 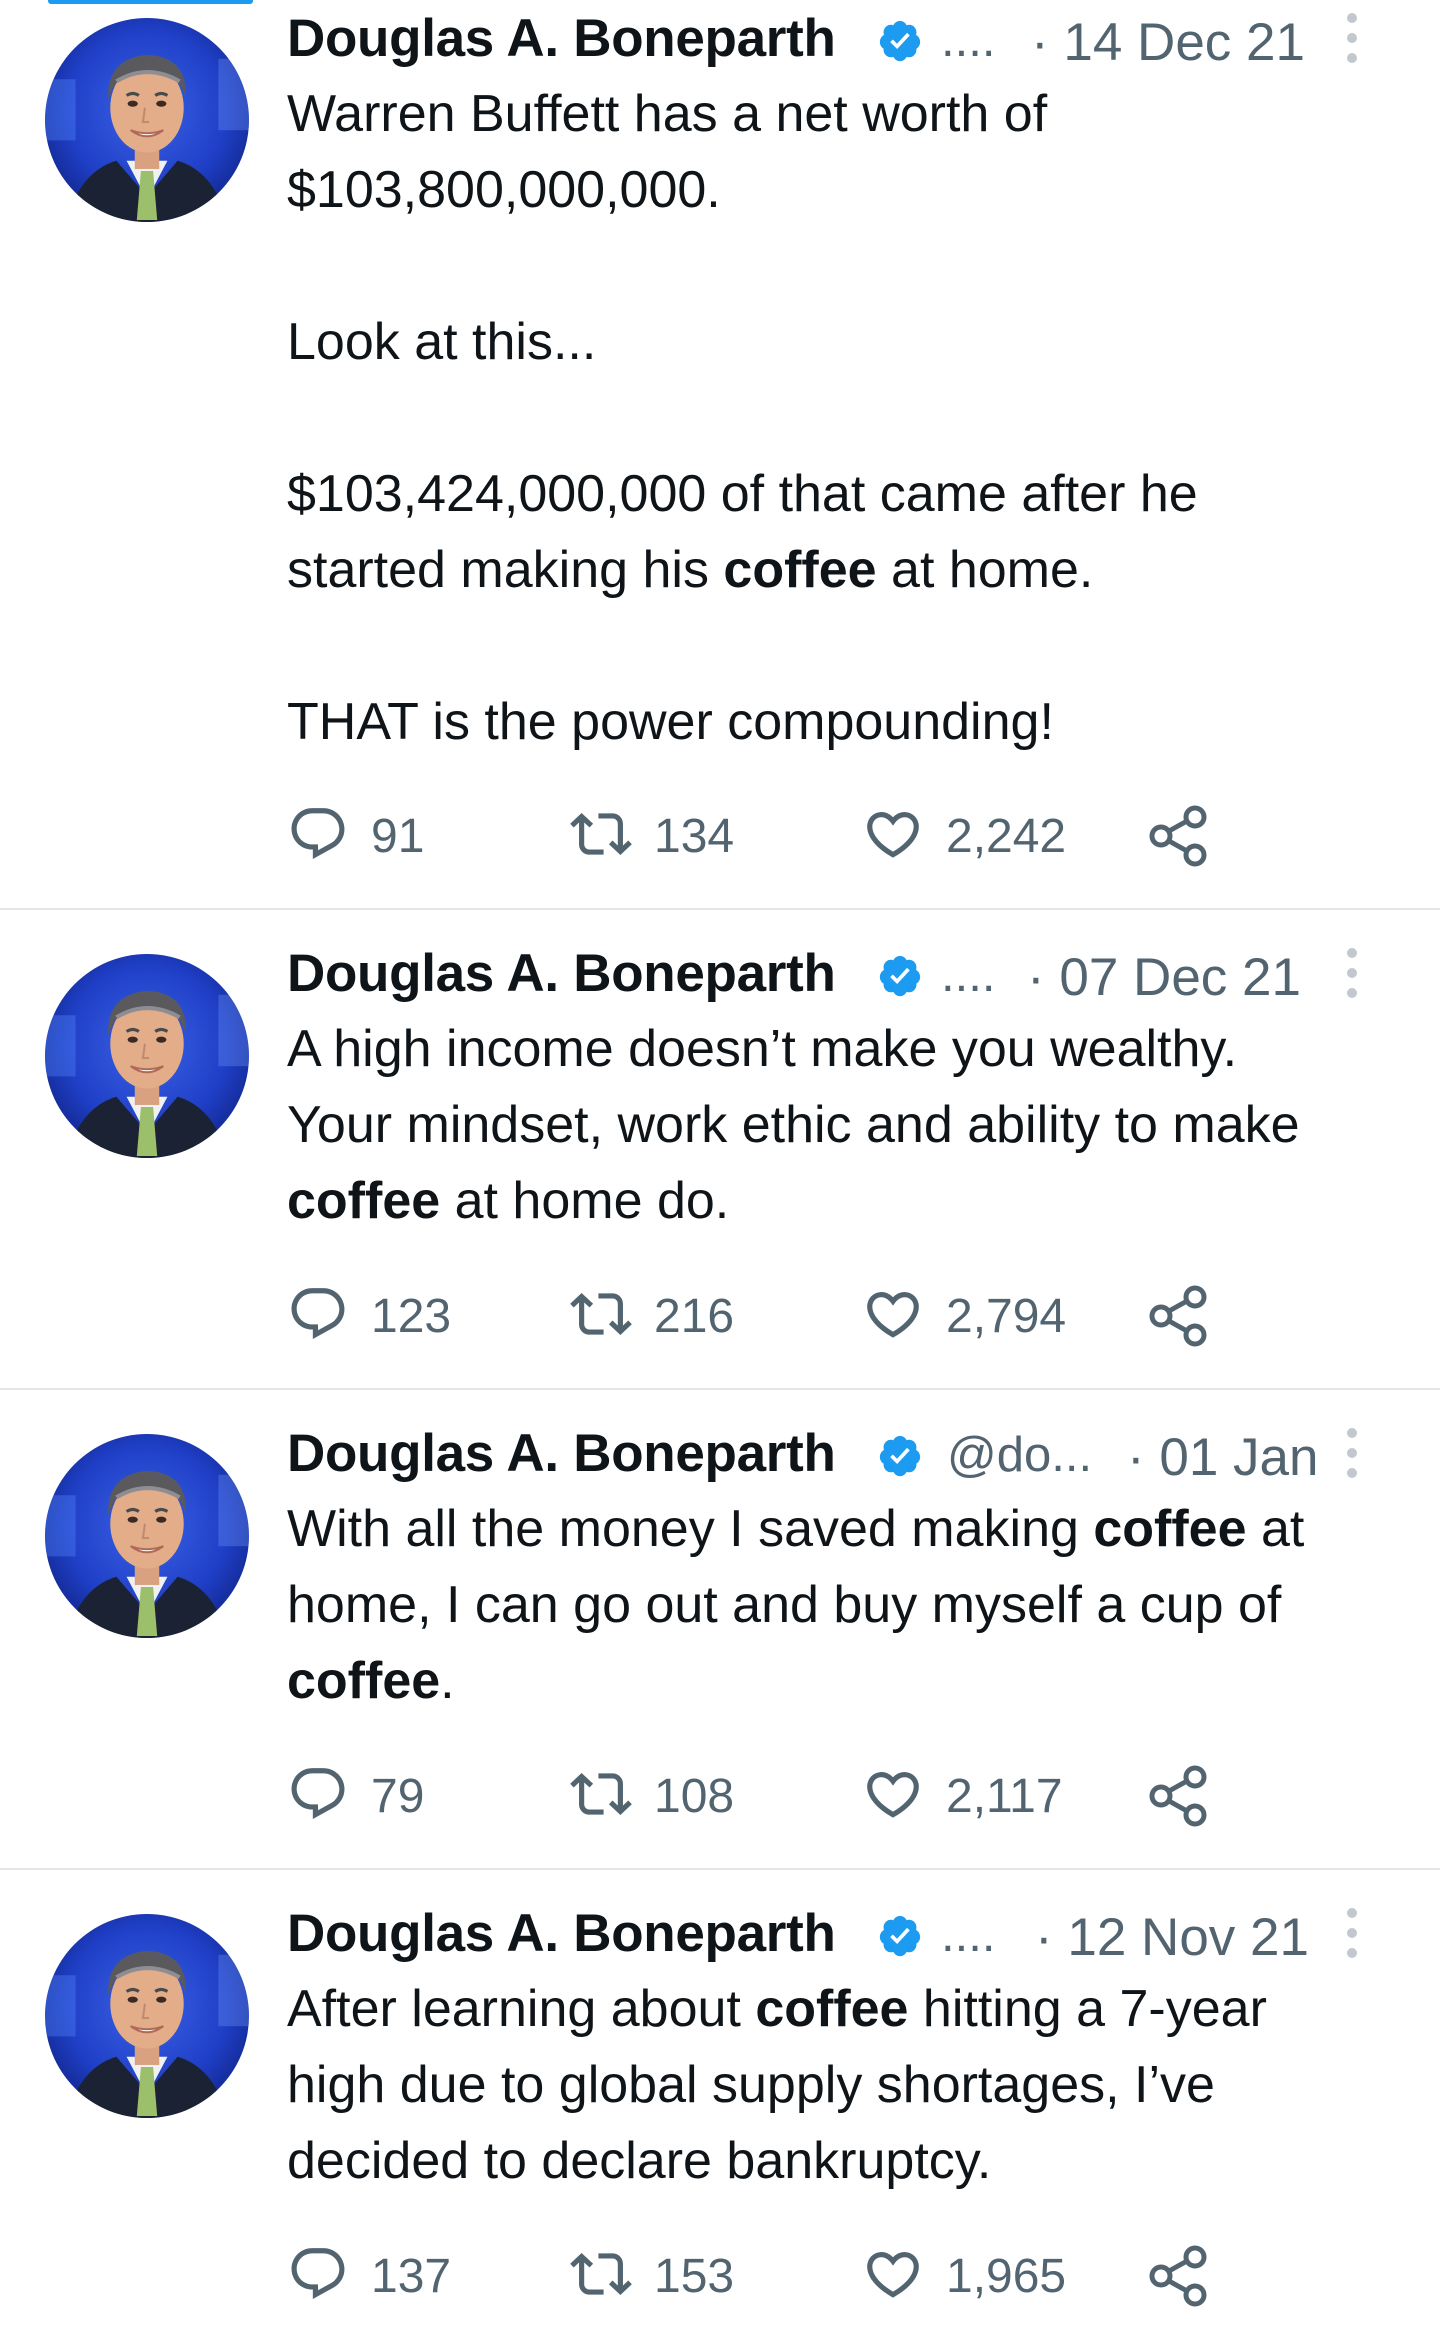 What do you see at coordinates (1164, 977) in the screenshot?
I see `tweet-date: · 07 Dec 21` at bounding box center [1164, 977].